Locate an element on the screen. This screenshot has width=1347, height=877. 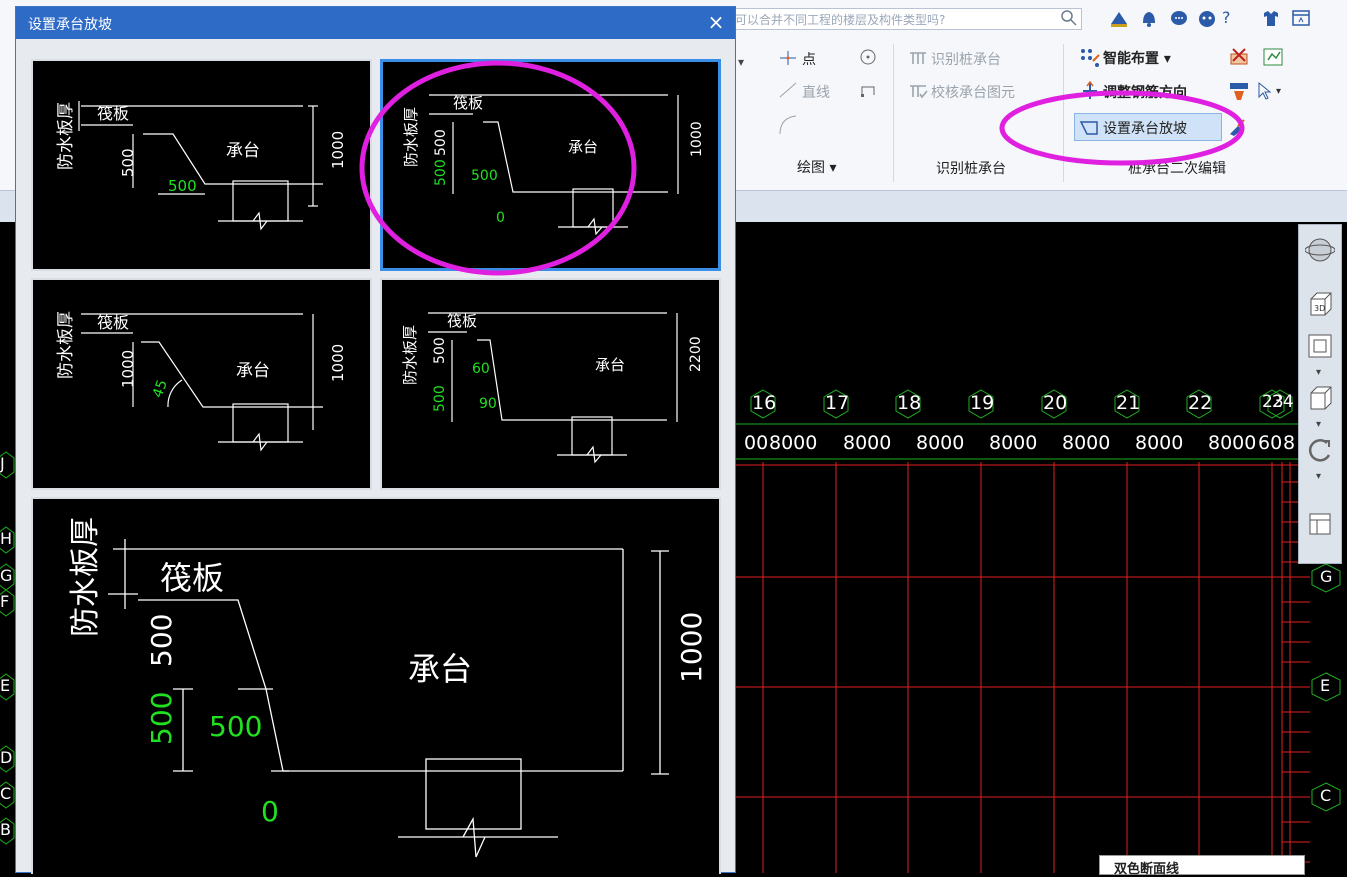
arc-icon is located at coordinates (788, 126).